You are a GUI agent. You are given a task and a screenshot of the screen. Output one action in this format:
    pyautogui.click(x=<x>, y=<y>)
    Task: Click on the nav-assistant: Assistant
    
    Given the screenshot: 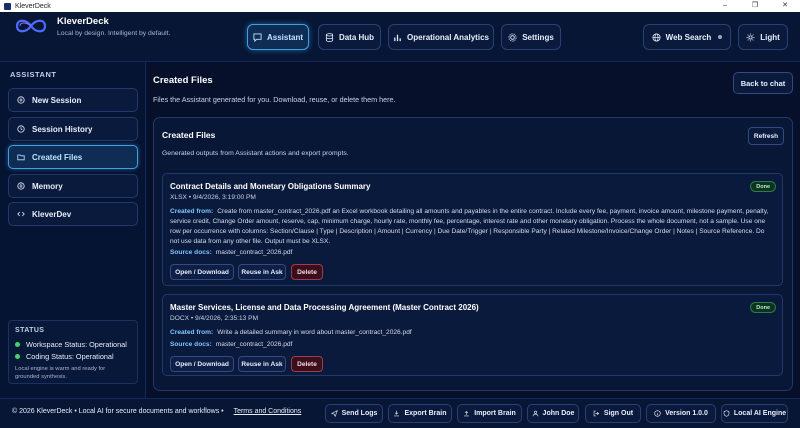 What is the action you would take?
    pyautogui.click(x=278, y=37)
    